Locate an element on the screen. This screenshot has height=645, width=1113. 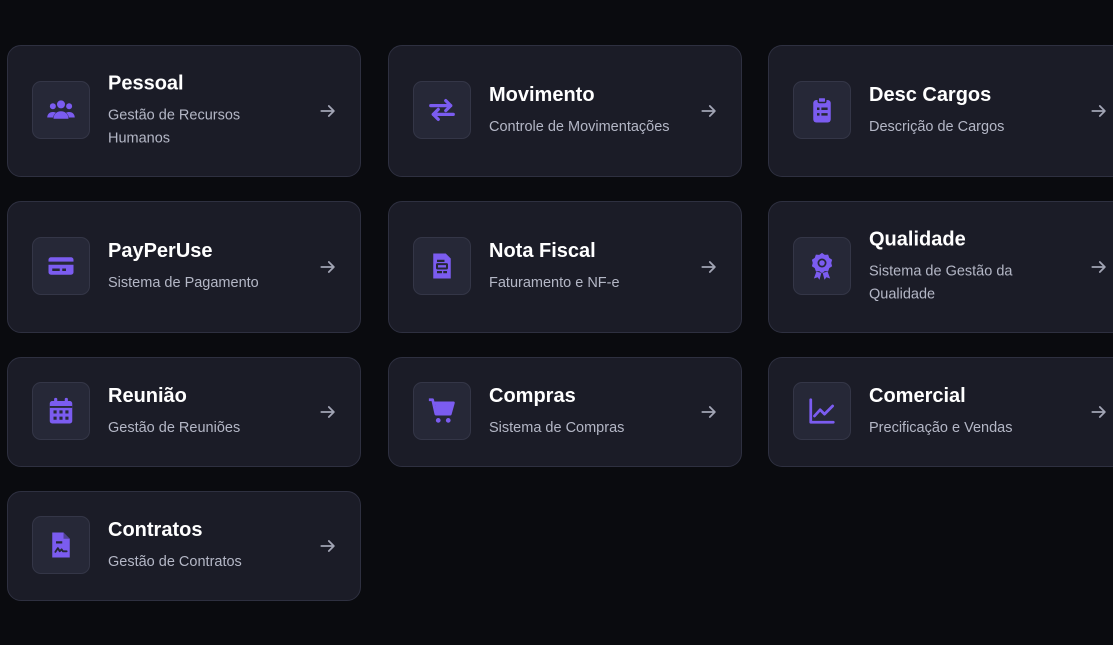
clipboard-list-icon is located at coordinates (822, 110).